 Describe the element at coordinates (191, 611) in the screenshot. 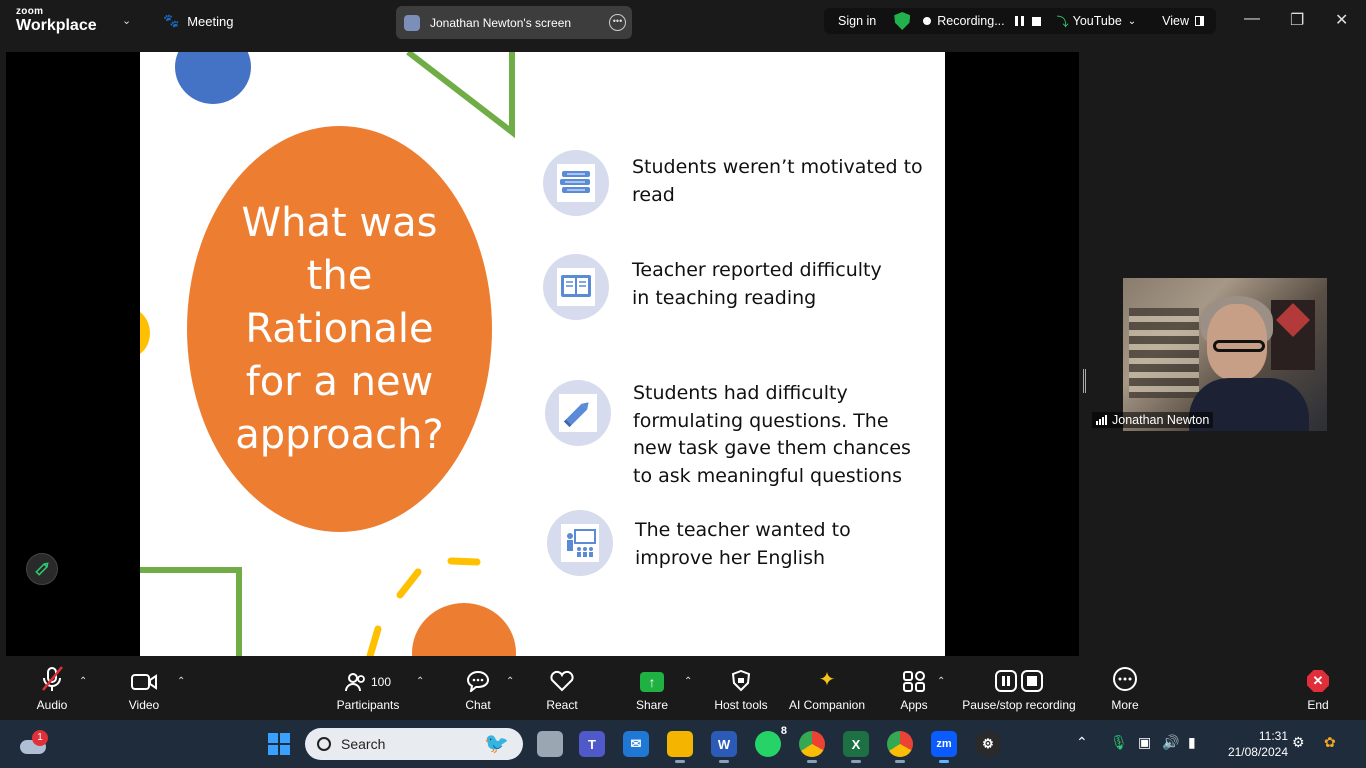

I see `green-square` at that location.